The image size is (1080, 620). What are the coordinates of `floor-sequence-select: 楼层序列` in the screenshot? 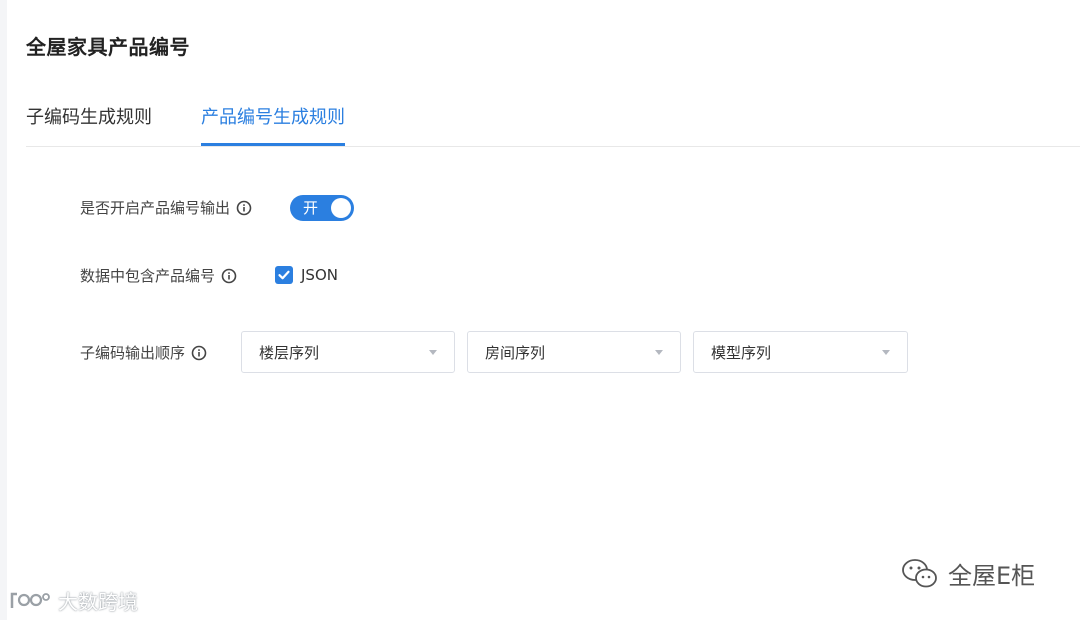 It's located at (348, 352).